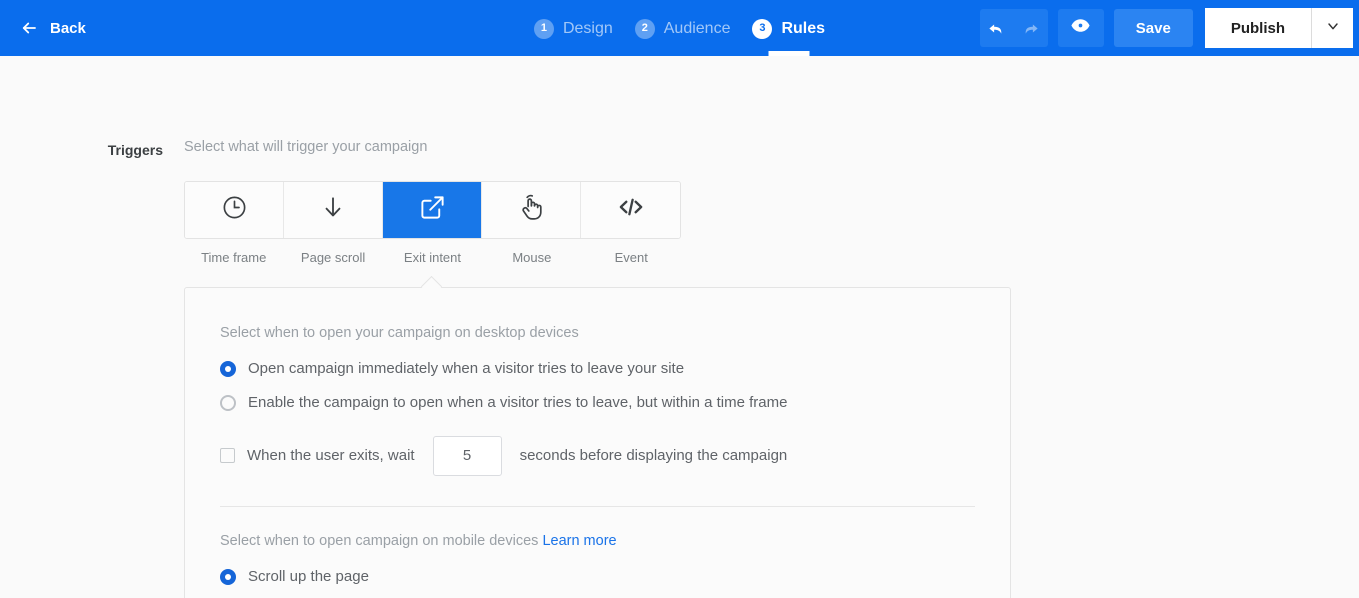  I want to click on step-design-label: Design, so click(587, 28).